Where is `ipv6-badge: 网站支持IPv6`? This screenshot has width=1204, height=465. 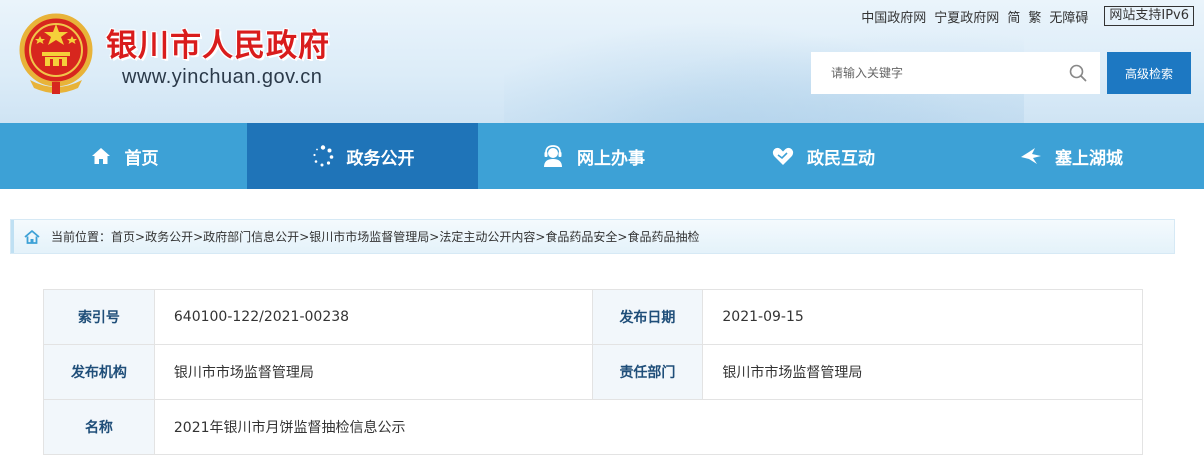
ipv6-badge: 网站支持IPv6 is located at coordinates (1149, 16).